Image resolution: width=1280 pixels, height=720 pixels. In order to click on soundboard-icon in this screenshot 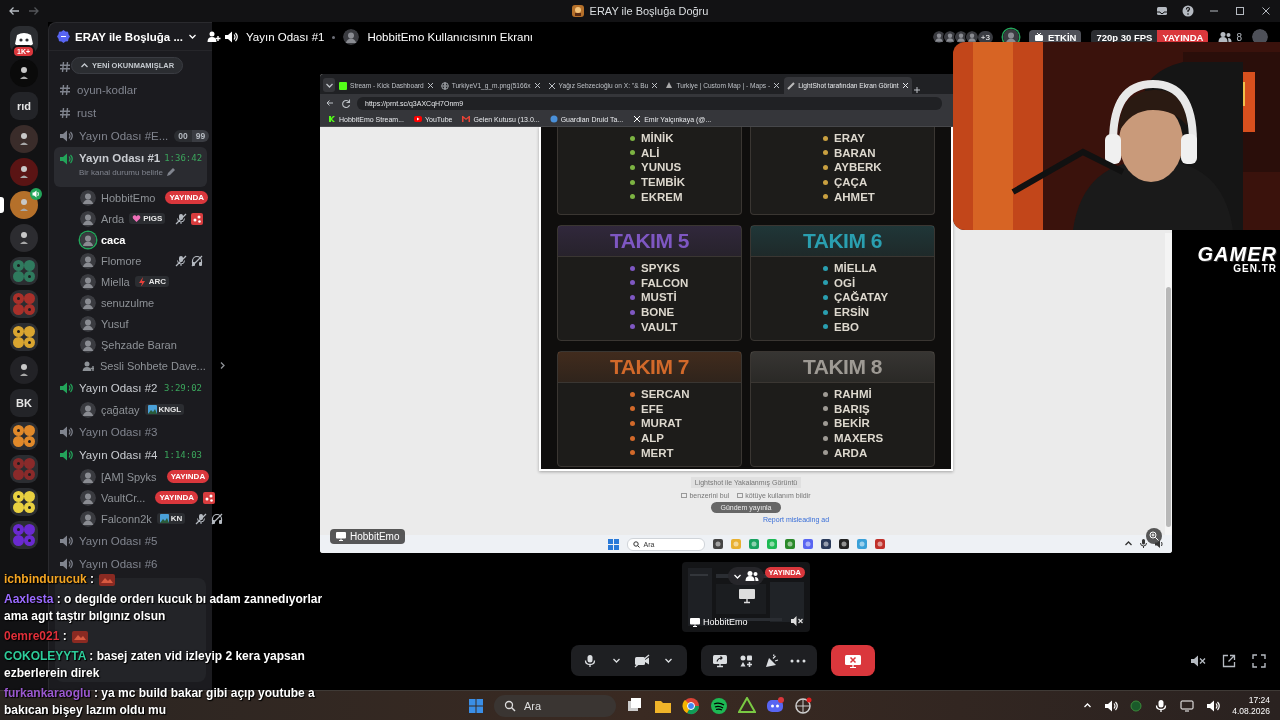, I will do `click(772, 660)`.